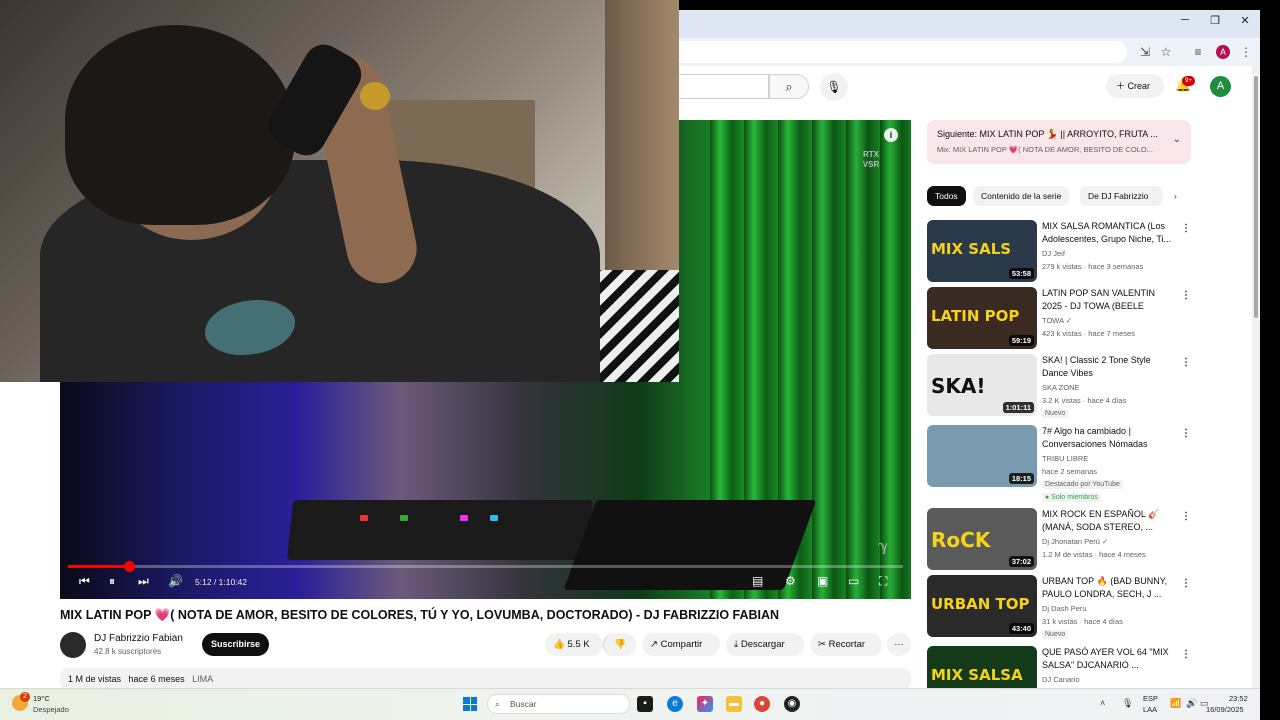  What do you see at coordinates (1175, 196) in the screenshot?
I see `chevron-right-icon: ›` at bounding box center [1175, 196].